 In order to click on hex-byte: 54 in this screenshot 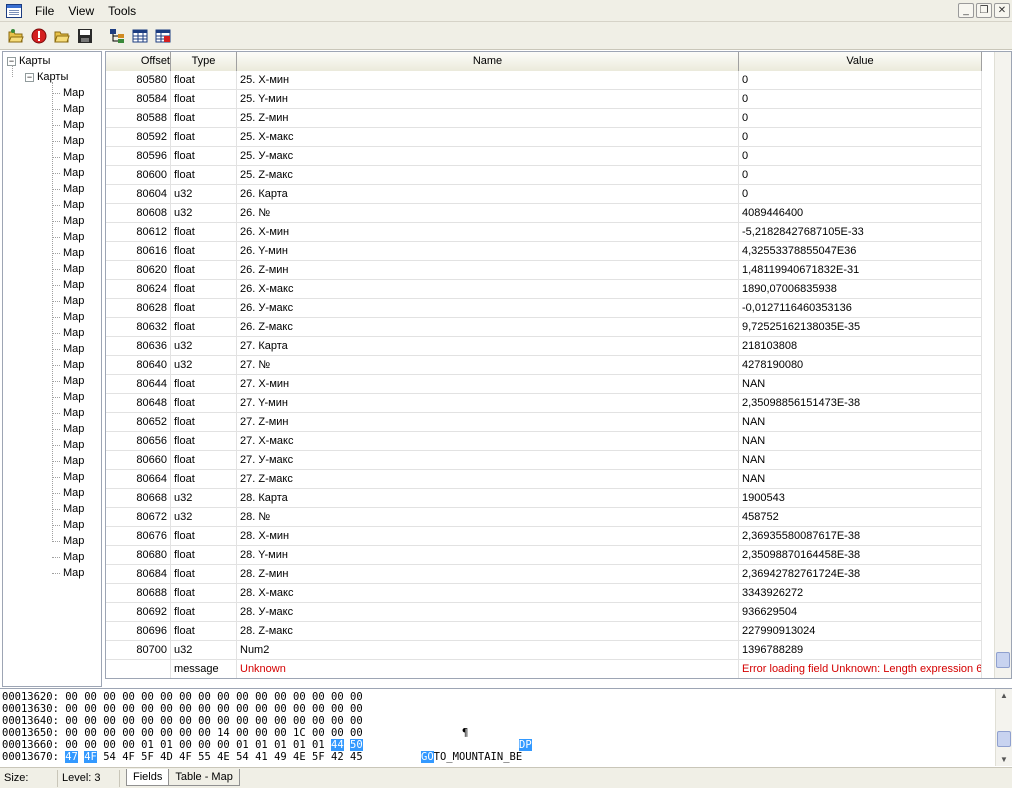, I will do `click(109, 757)`.